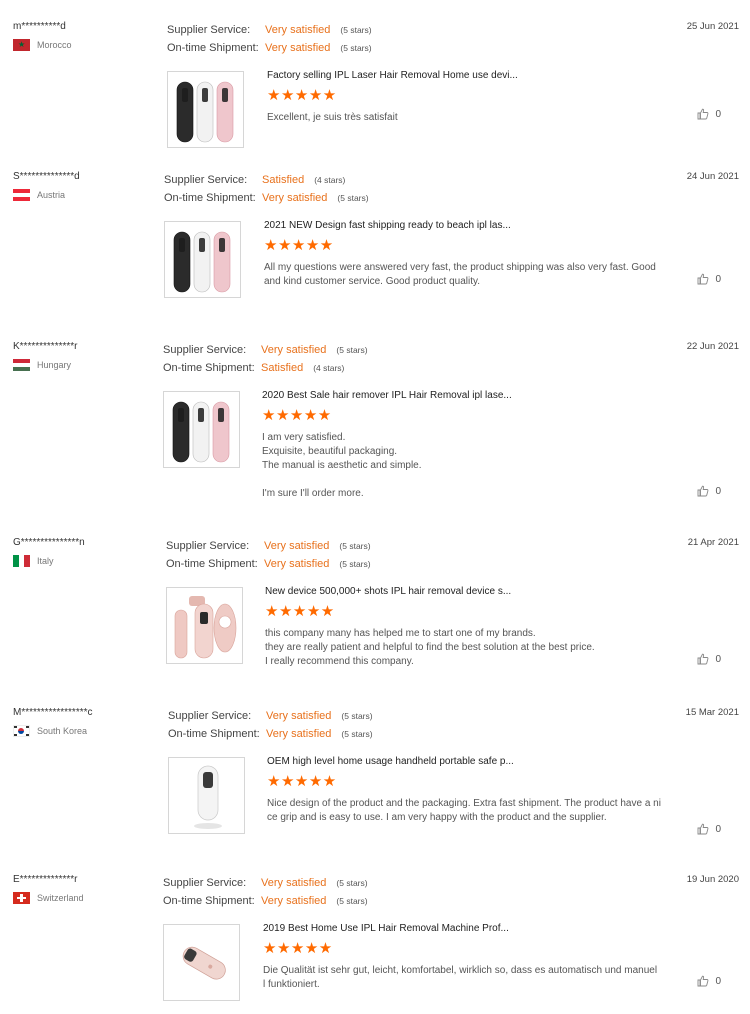 The height and width of the screenshot is (1014, 750). I want to click on country-name: Italy, so click(45, 561).